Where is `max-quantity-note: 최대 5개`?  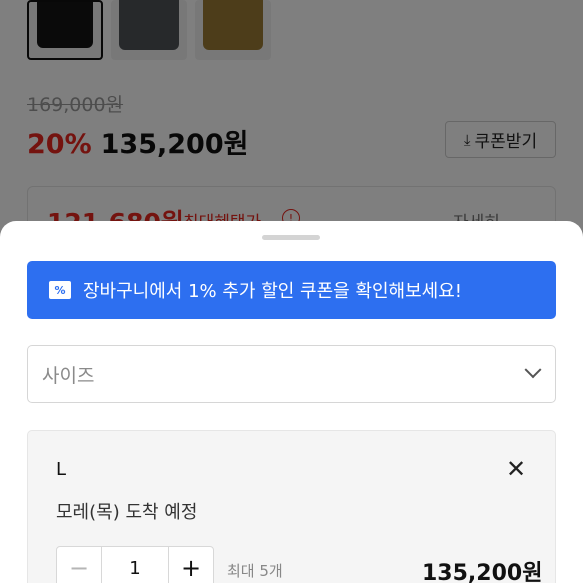 max-quantity-note: 최대 5개 is located at coordinates (255, 571).